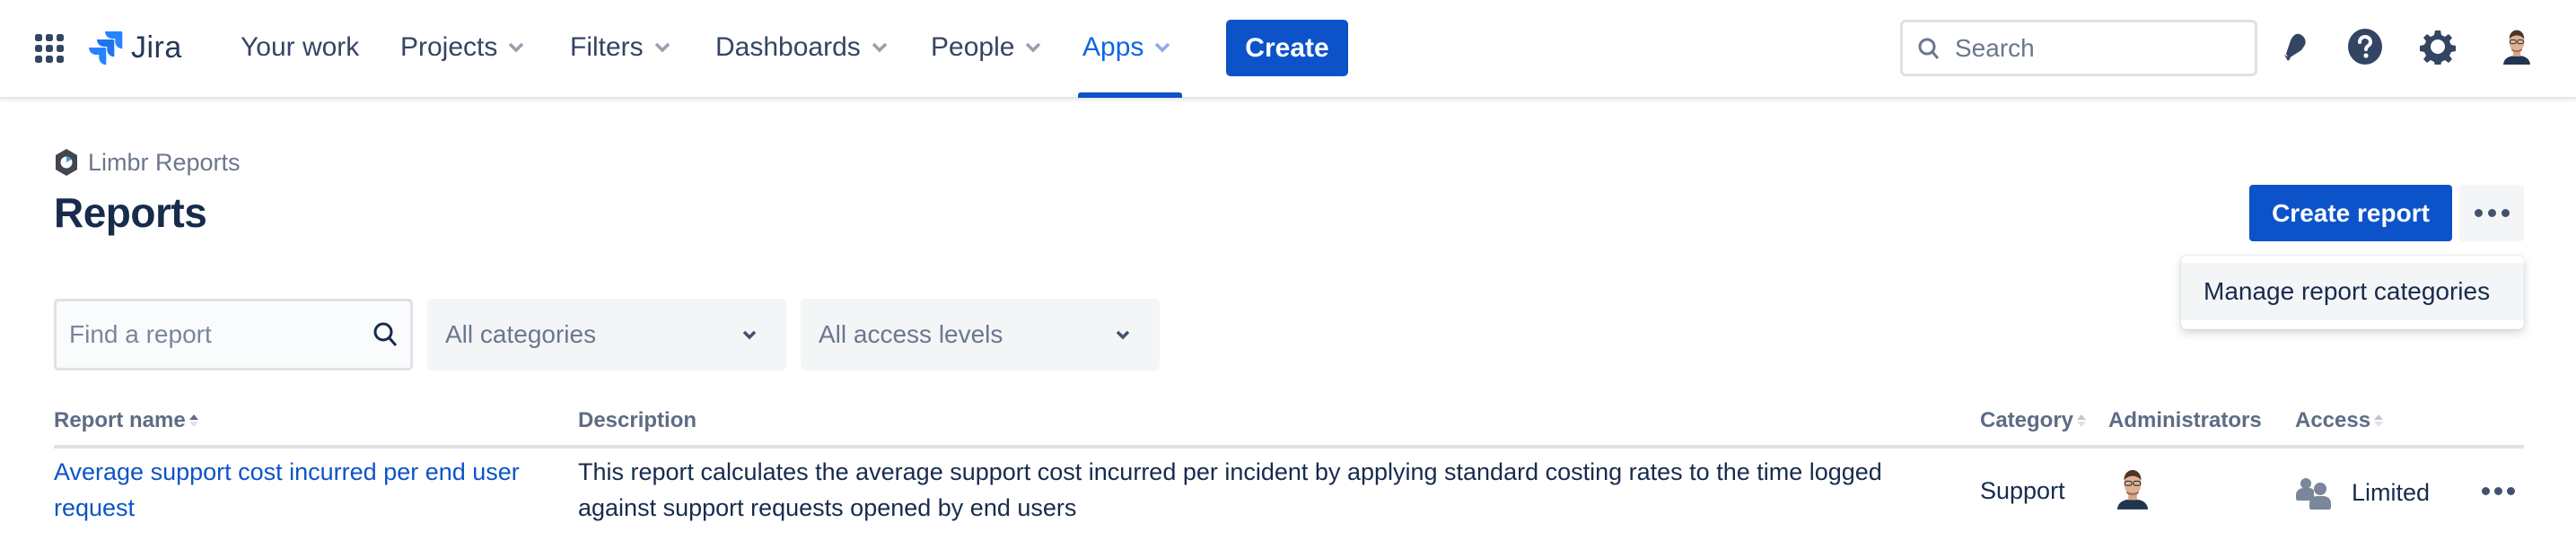  What do you see at coordinates (2517, 46) in the screenshot?
I see `user-avatar` at bounding box center [2517, 46].